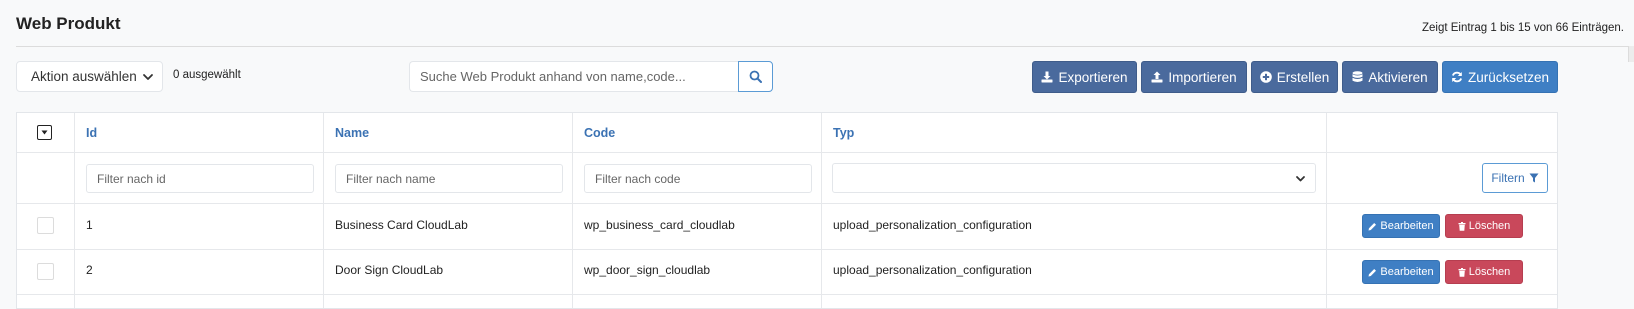 This screenshot has width=1634, height=309. I want to click on filter-type-select, so click(1074, 178).